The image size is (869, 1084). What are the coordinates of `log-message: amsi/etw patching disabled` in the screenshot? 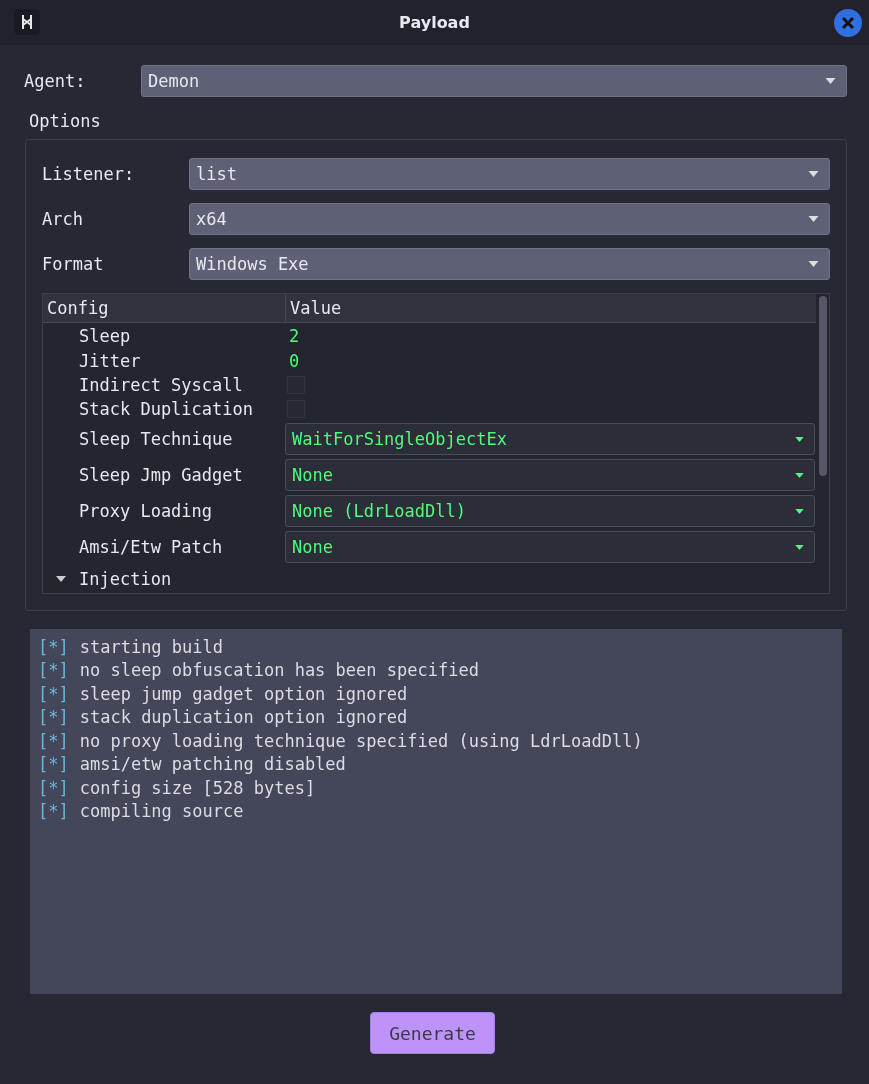 It's located at (212, 764).